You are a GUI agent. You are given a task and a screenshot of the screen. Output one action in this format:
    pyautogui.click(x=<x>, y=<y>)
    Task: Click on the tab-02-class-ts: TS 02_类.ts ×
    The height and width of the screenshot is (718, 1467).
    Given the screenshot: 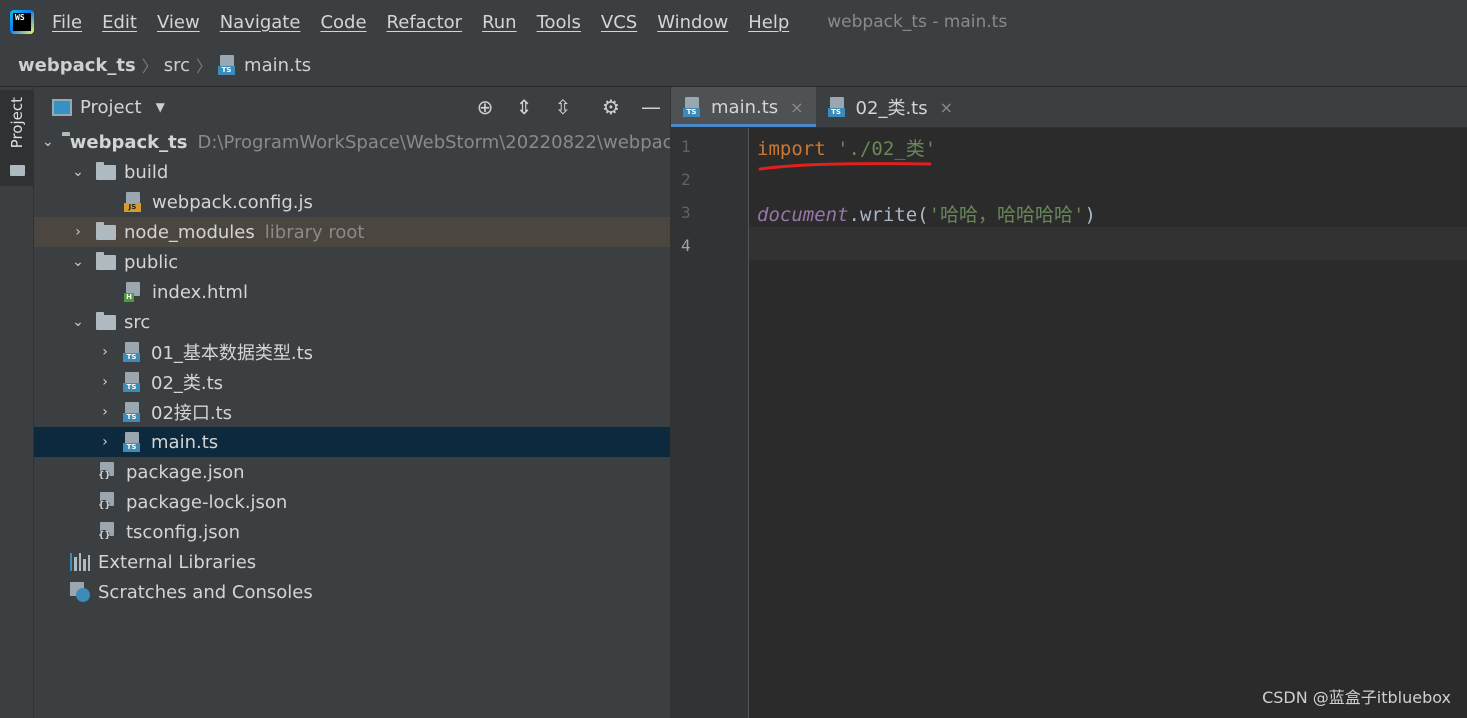 What is the action you would take?
    pyautogui.click(x=890, y=107)
    